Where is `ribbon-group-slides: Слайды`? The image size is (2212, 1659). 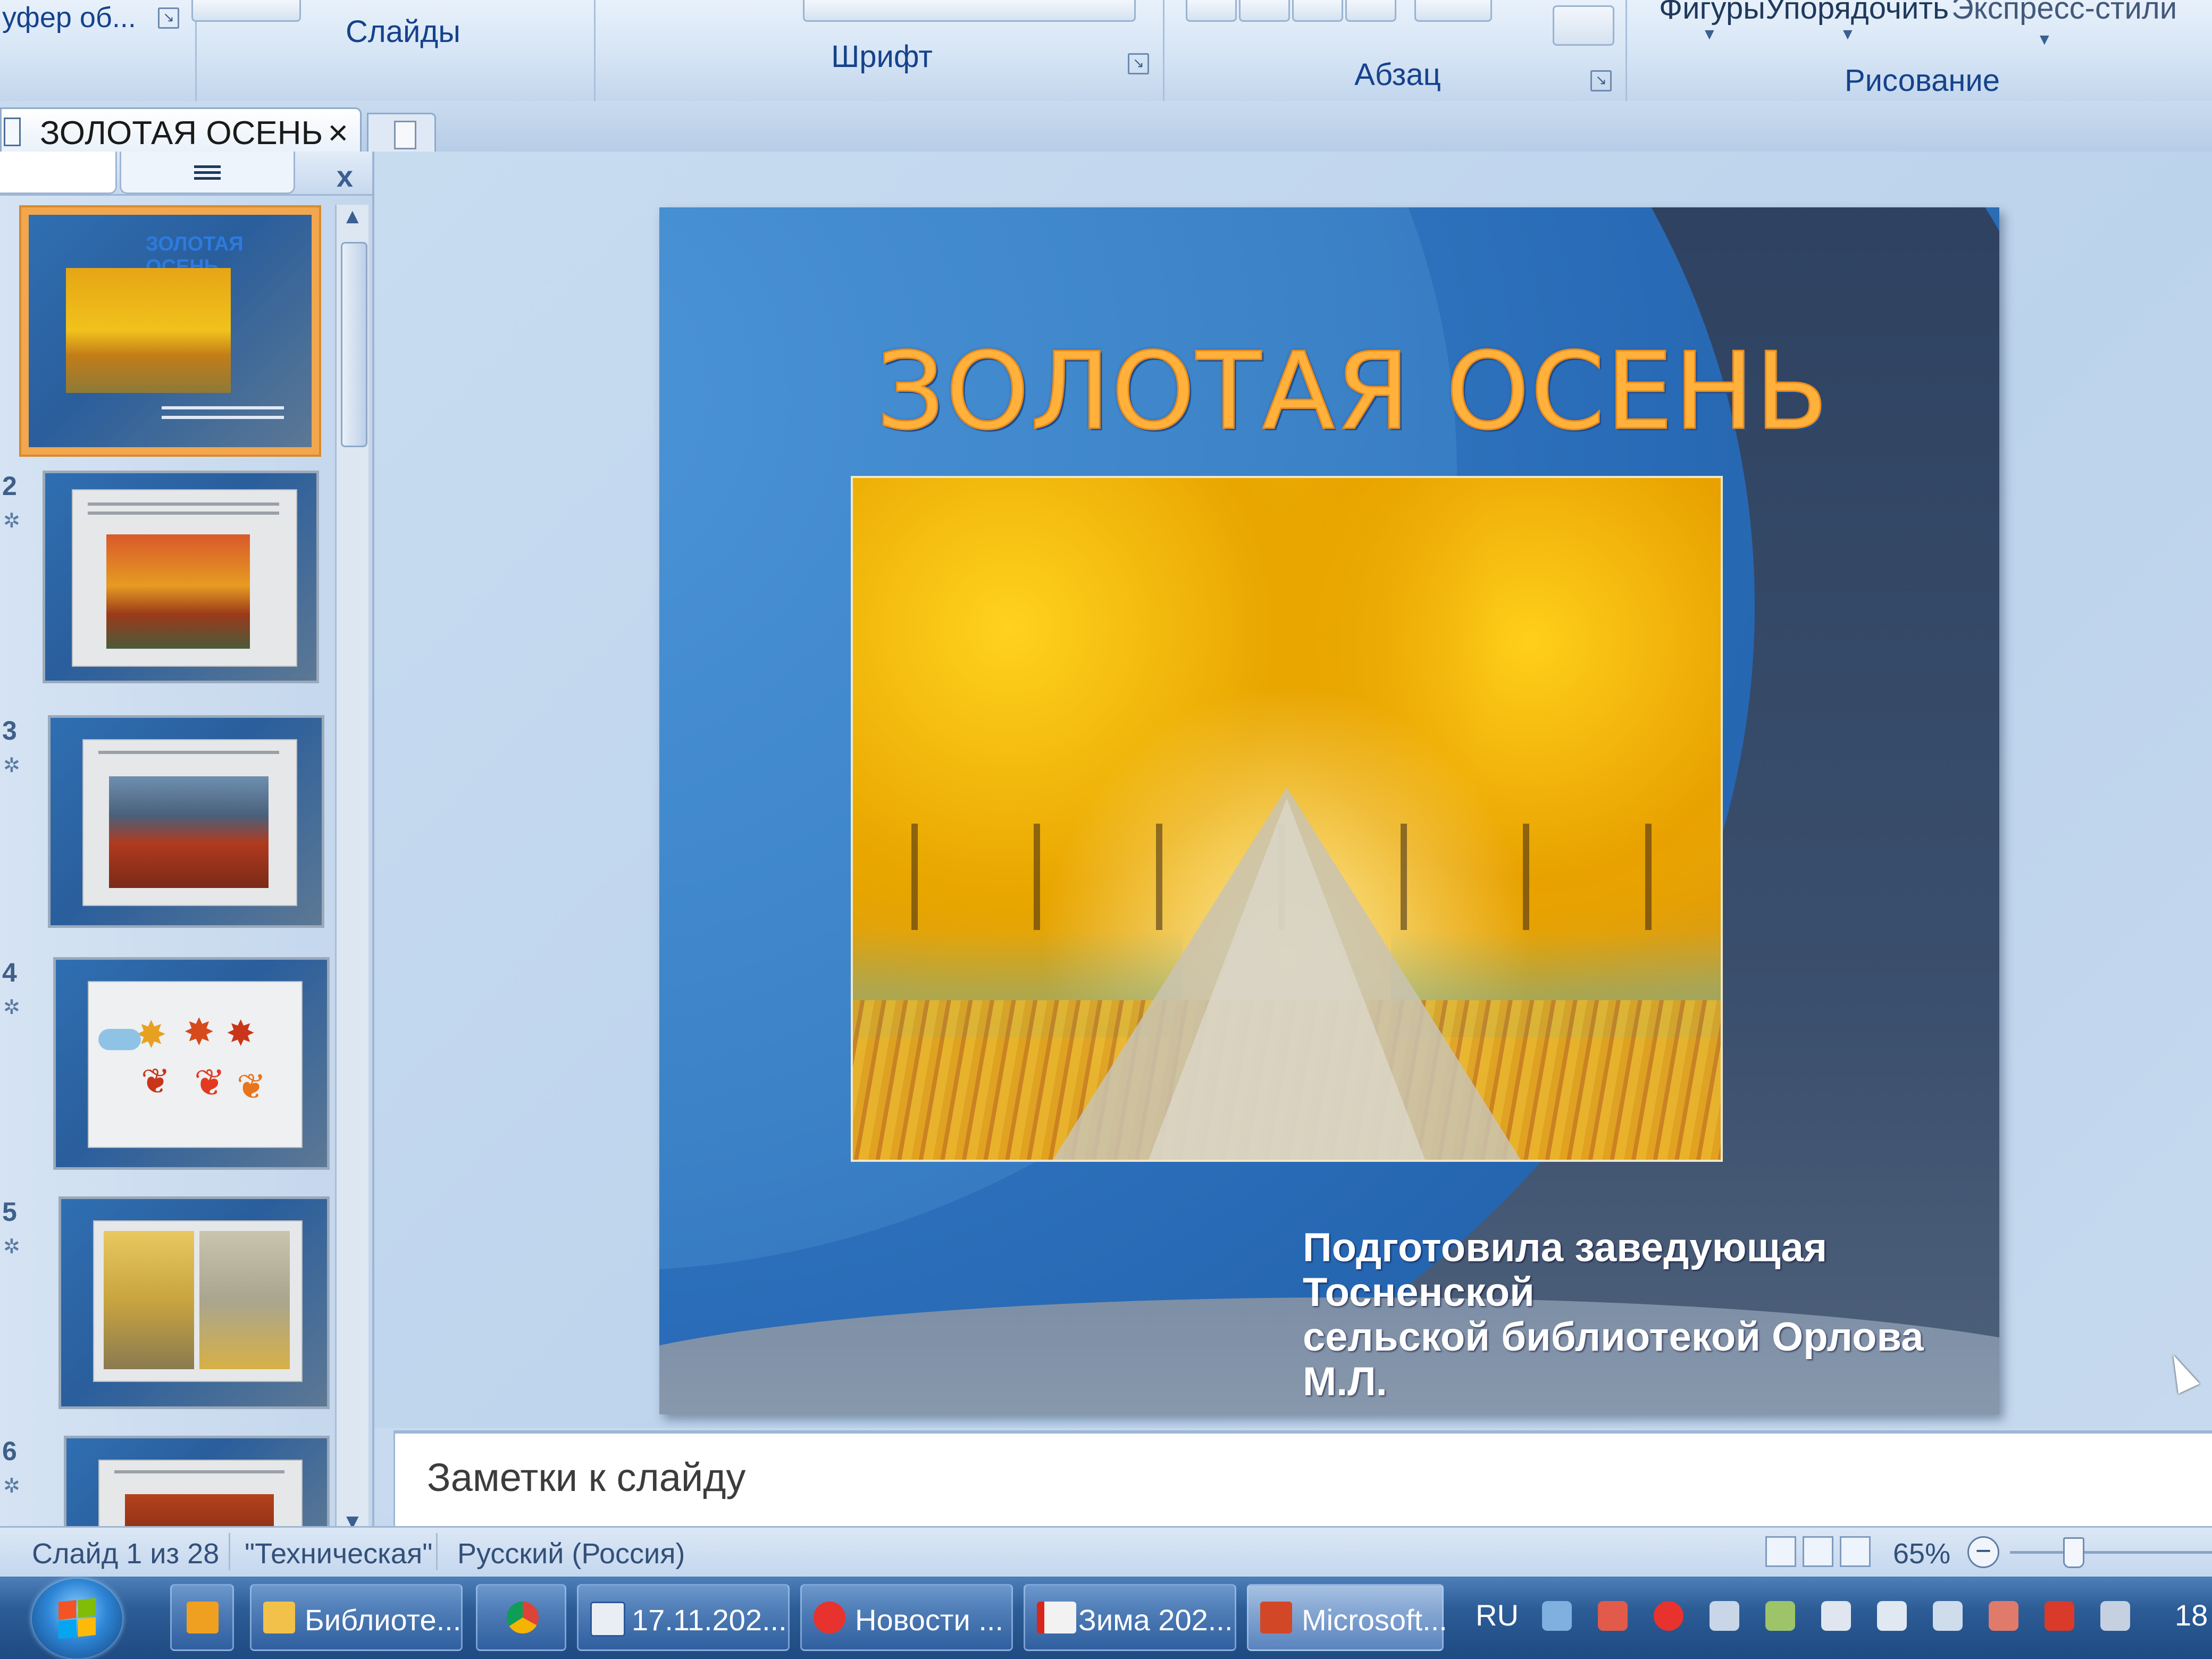 ribbon-group-slides: Слайды is located at coordinates (393, 50).